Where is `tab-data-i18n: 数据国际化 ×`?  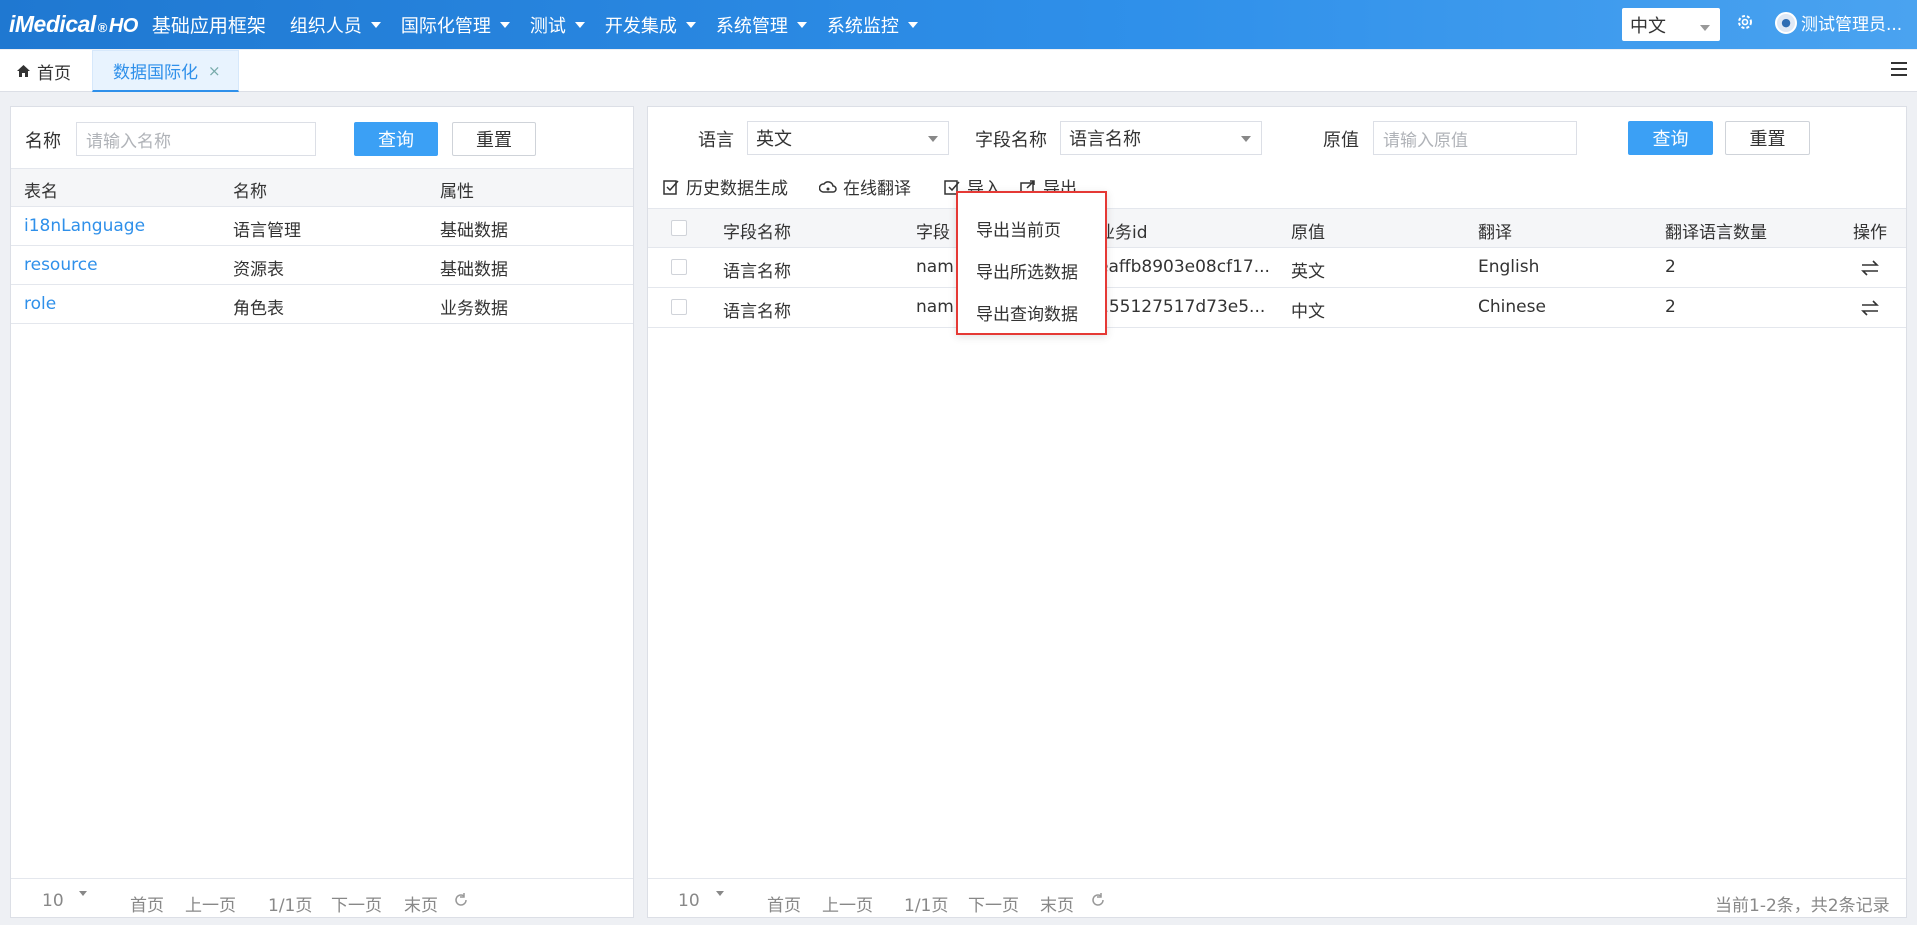
tab-data-i18n: 数据国际化 × is located at coordinates (165, 71).